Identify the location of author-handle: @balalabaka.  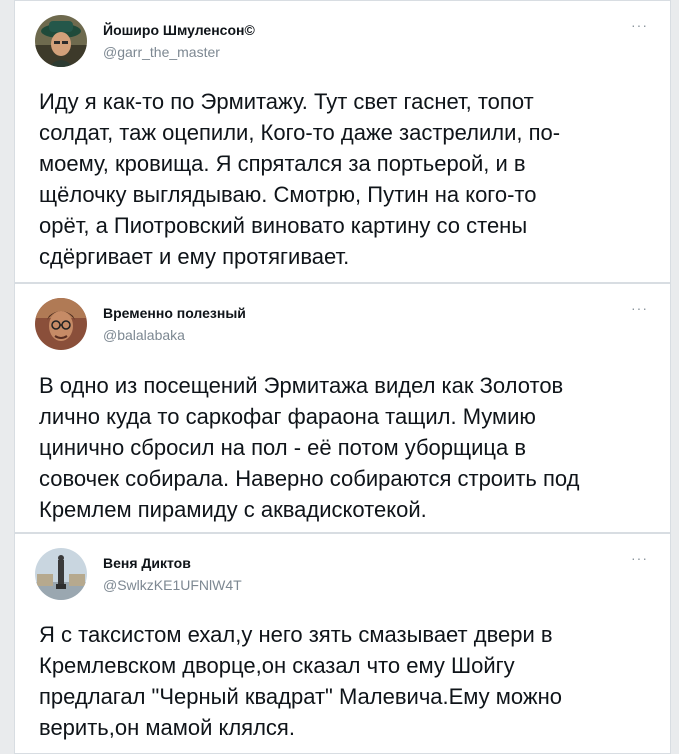
(144, 335).